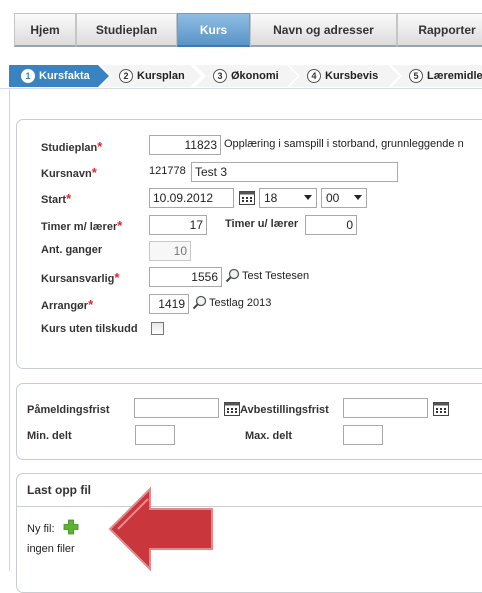 Image resolution: width=482 pixels, height=593 pixels. I want to click on max-delt-input, so click(363, 435).